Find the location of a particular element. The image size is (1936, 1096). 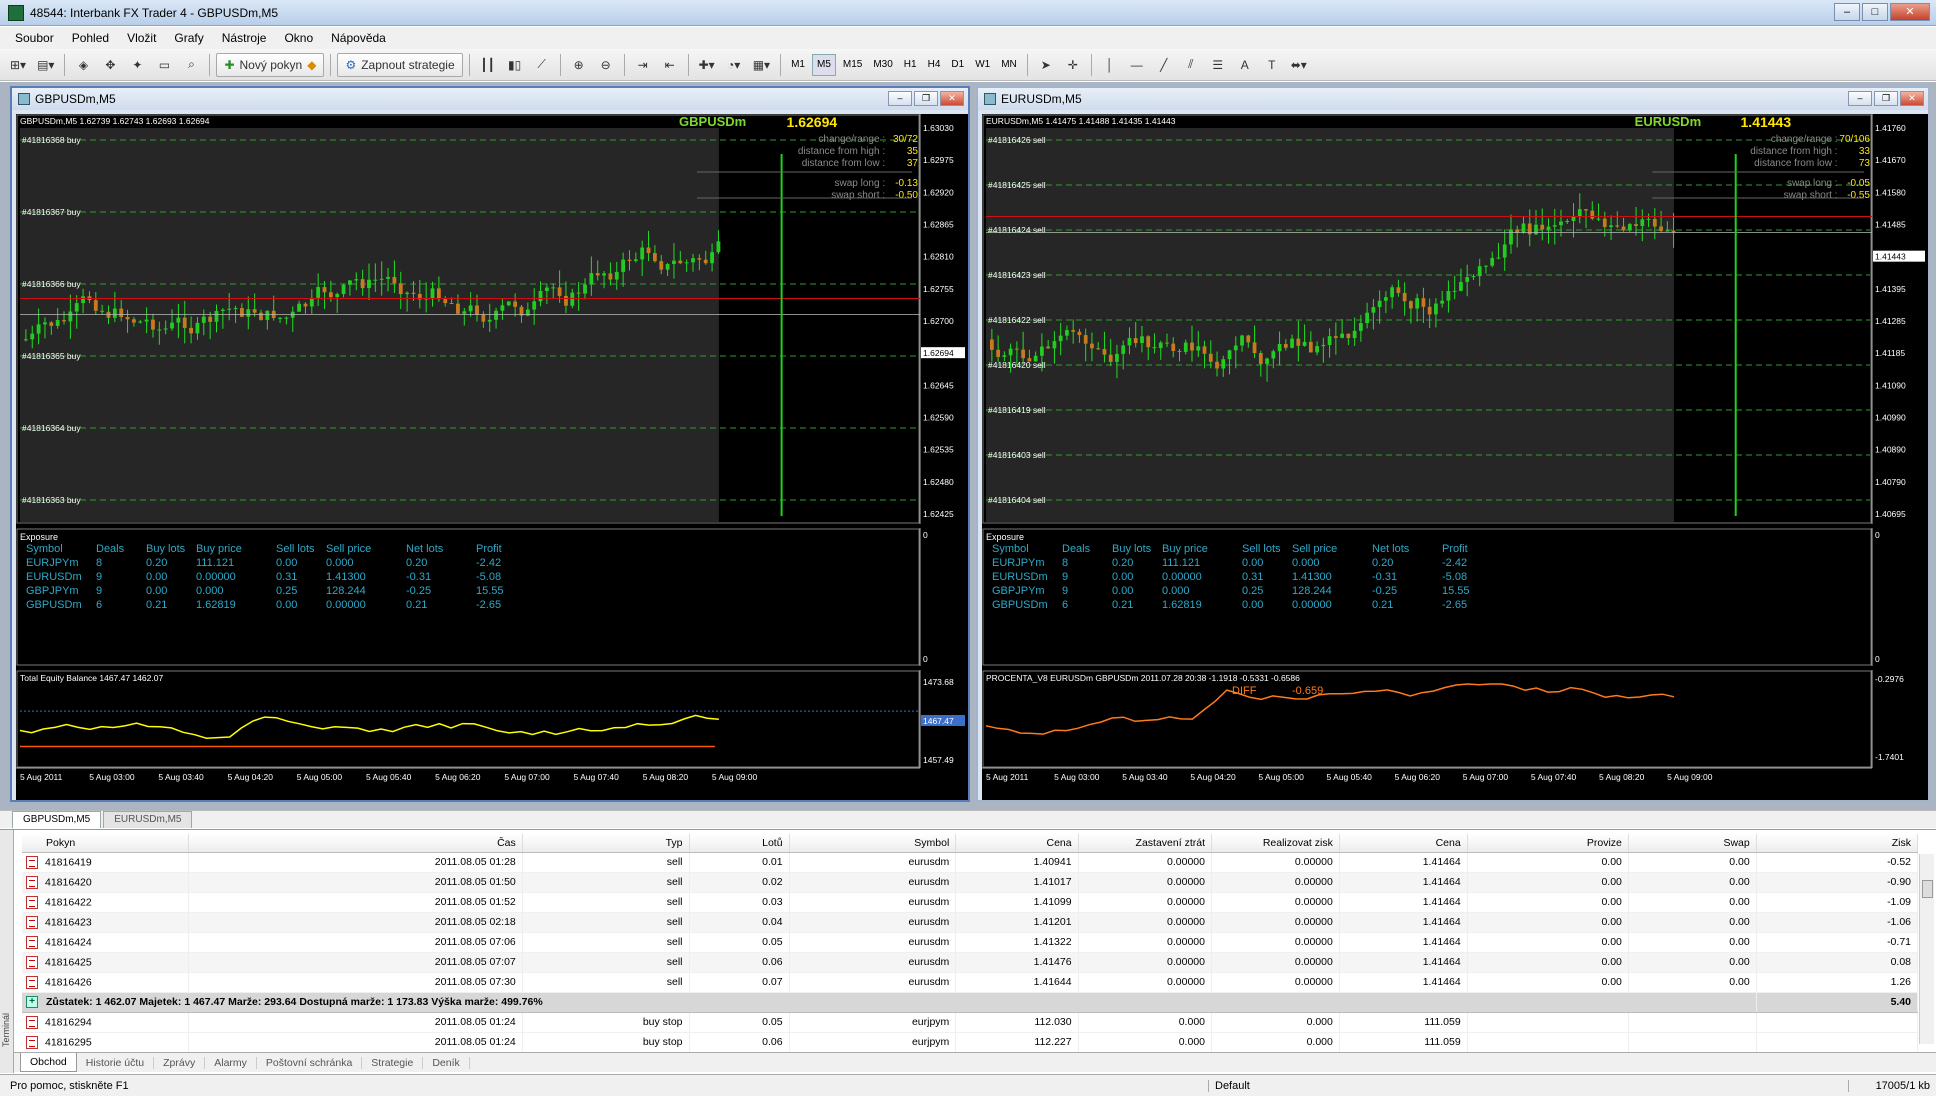

tf-h1: H1 is located at coordinates (910, 65).